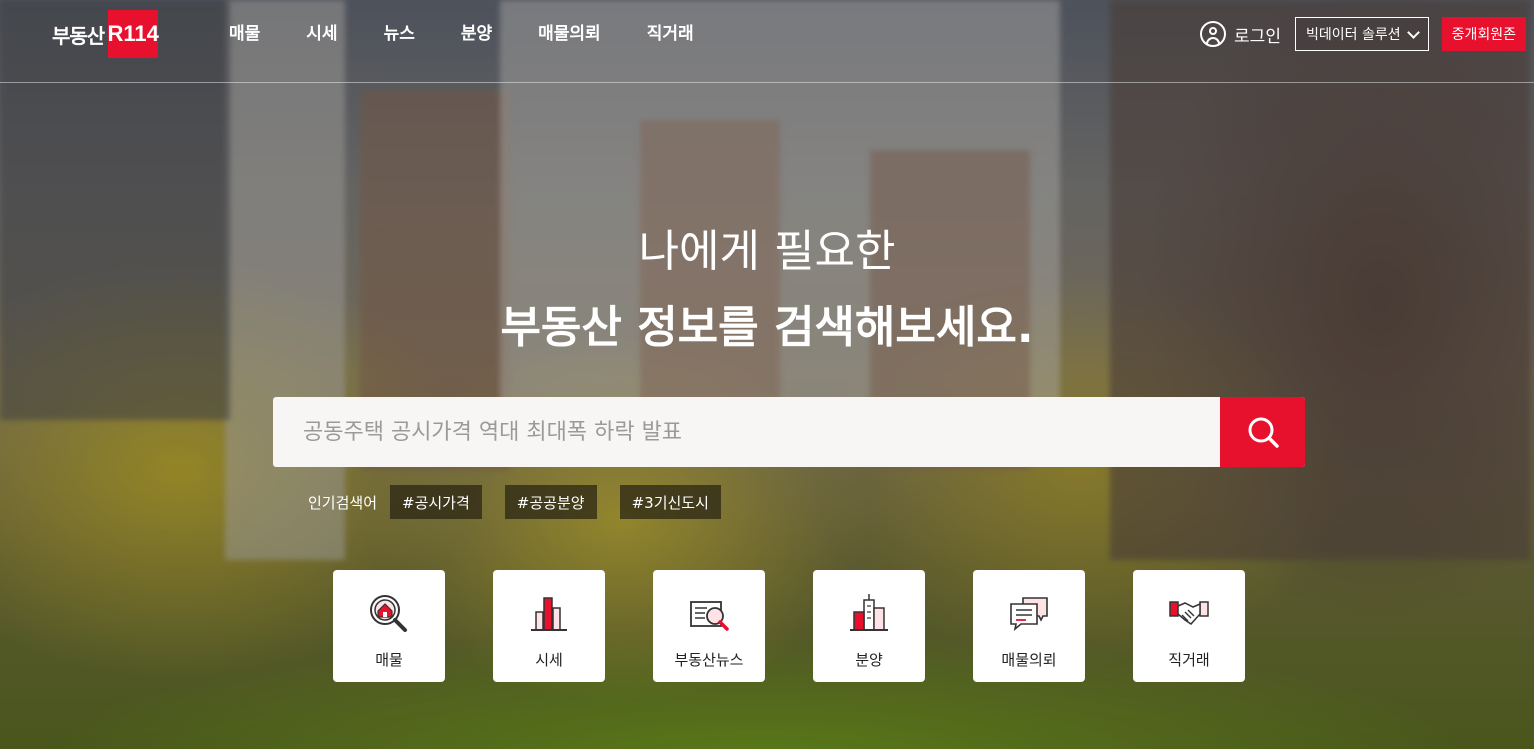 This screenshot has width=1534, height=749. Describe the element at coordinates (670, 34) in the screenshot. I see `nav-item-direct-deal: 직거래` at that location.